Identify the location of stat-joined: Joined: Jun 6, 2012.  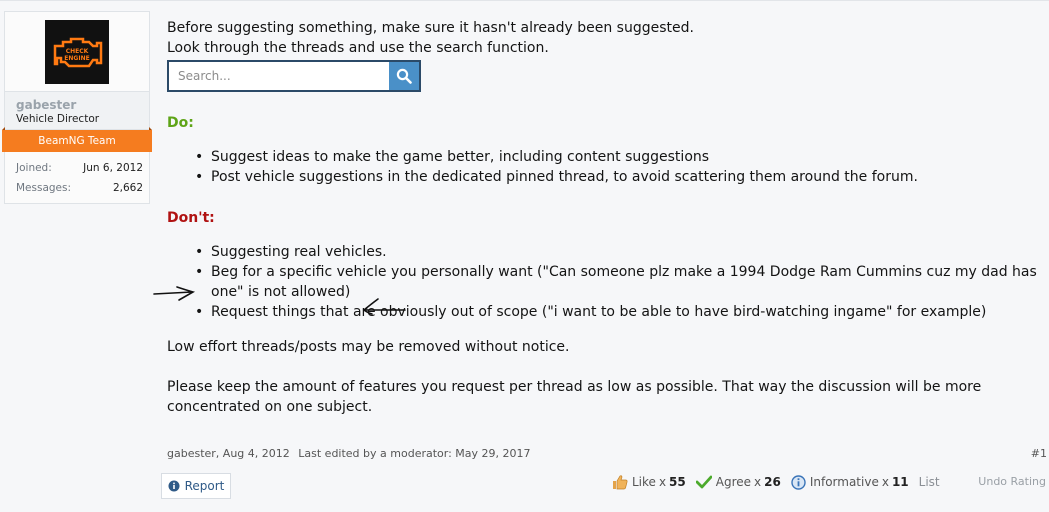
(79, 168).